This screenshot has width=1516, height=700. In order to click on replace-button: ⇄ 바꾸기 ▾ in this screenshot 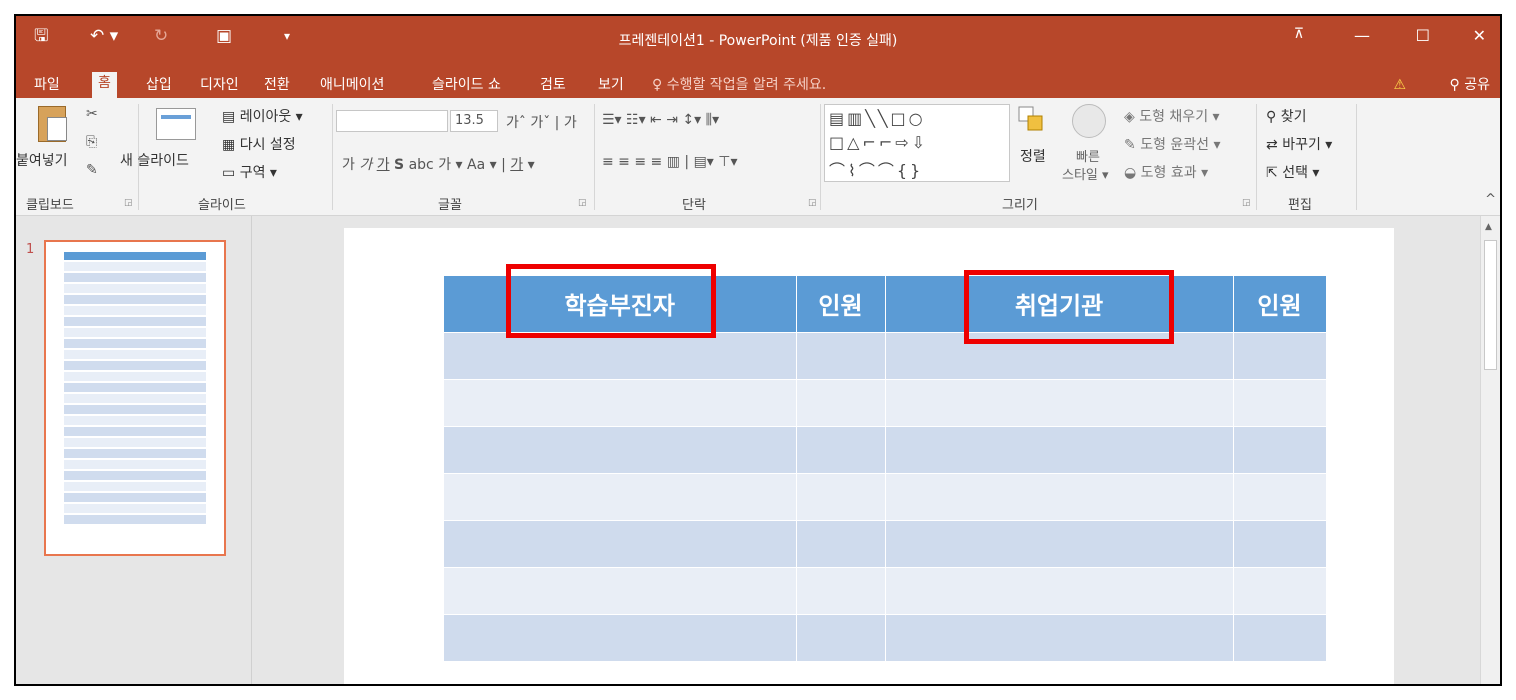, I will do `click(1299, 144)`.